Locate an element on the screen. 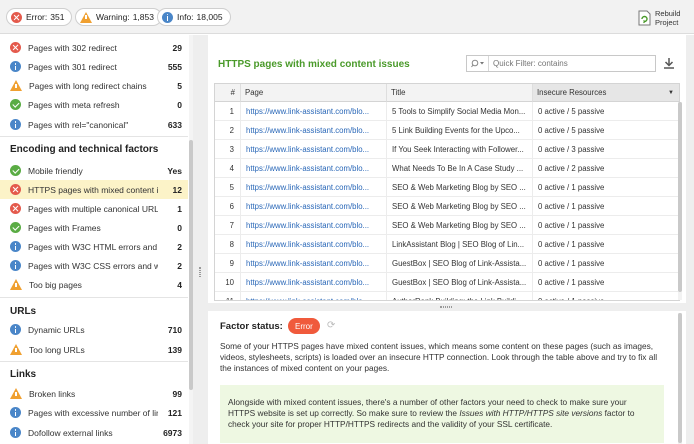 The width and height of the screenshot is (694, 444). info-count-pill: Info: 18,005 is located at coordinates (194, 17).